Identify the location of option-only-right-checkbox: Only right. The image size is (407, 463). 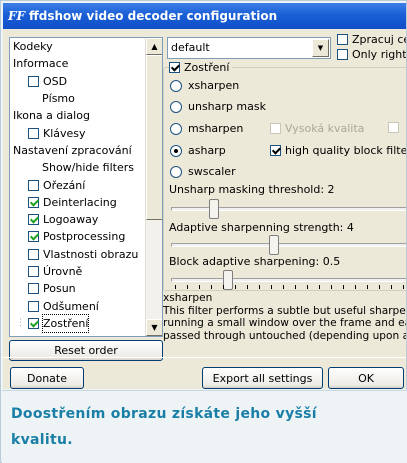
(371, 54).